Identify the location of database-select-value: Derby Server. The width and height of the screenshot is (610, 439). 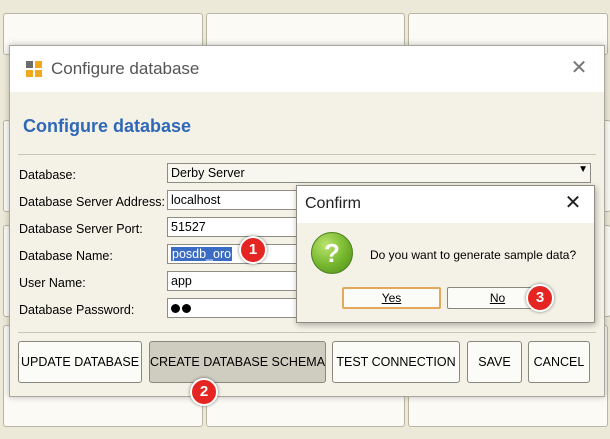
(208, 173).